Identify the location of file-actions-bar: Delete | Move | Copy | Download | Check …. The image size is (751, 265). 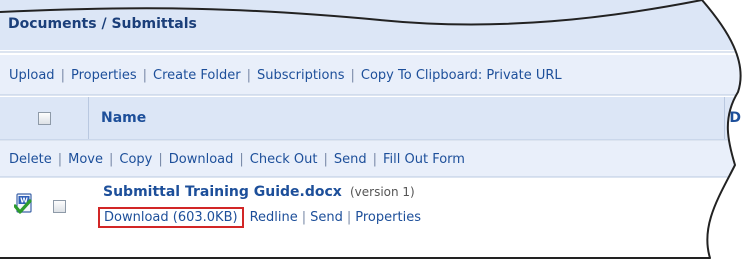
(372, 159).